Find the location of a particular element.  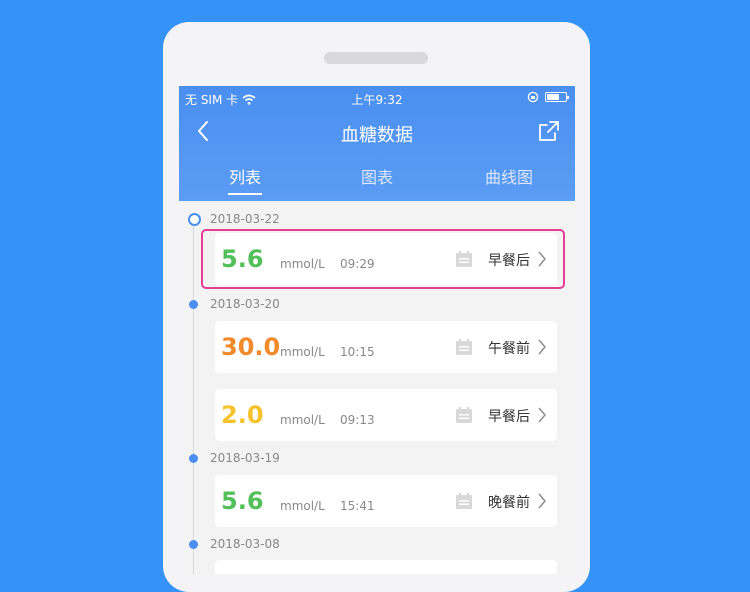

nav-bar: 血糖数据 is located at coordinates (377, 132).